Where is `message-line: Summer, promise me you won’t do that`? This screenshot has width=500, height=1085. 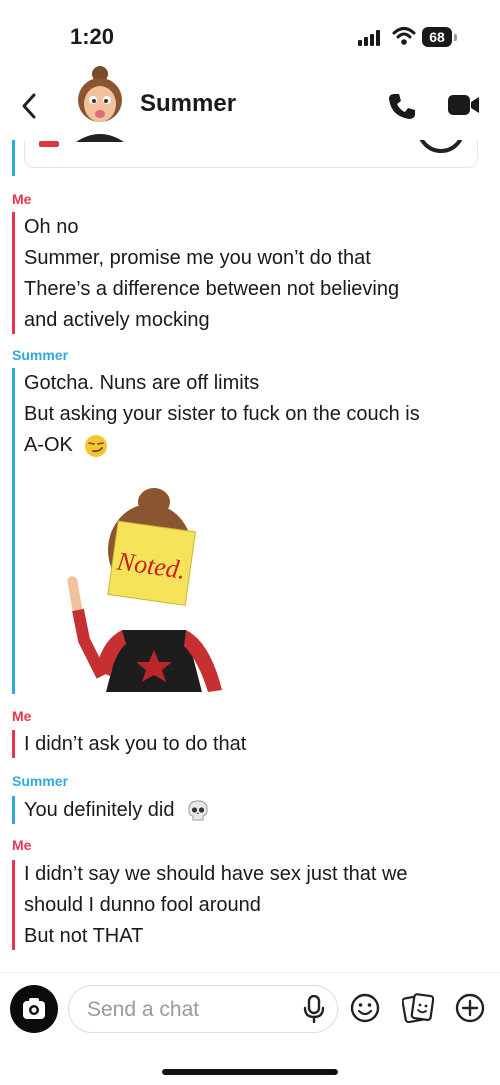
message-line: Summer, promise me you won’t do that is located at coordinates (197, 258).